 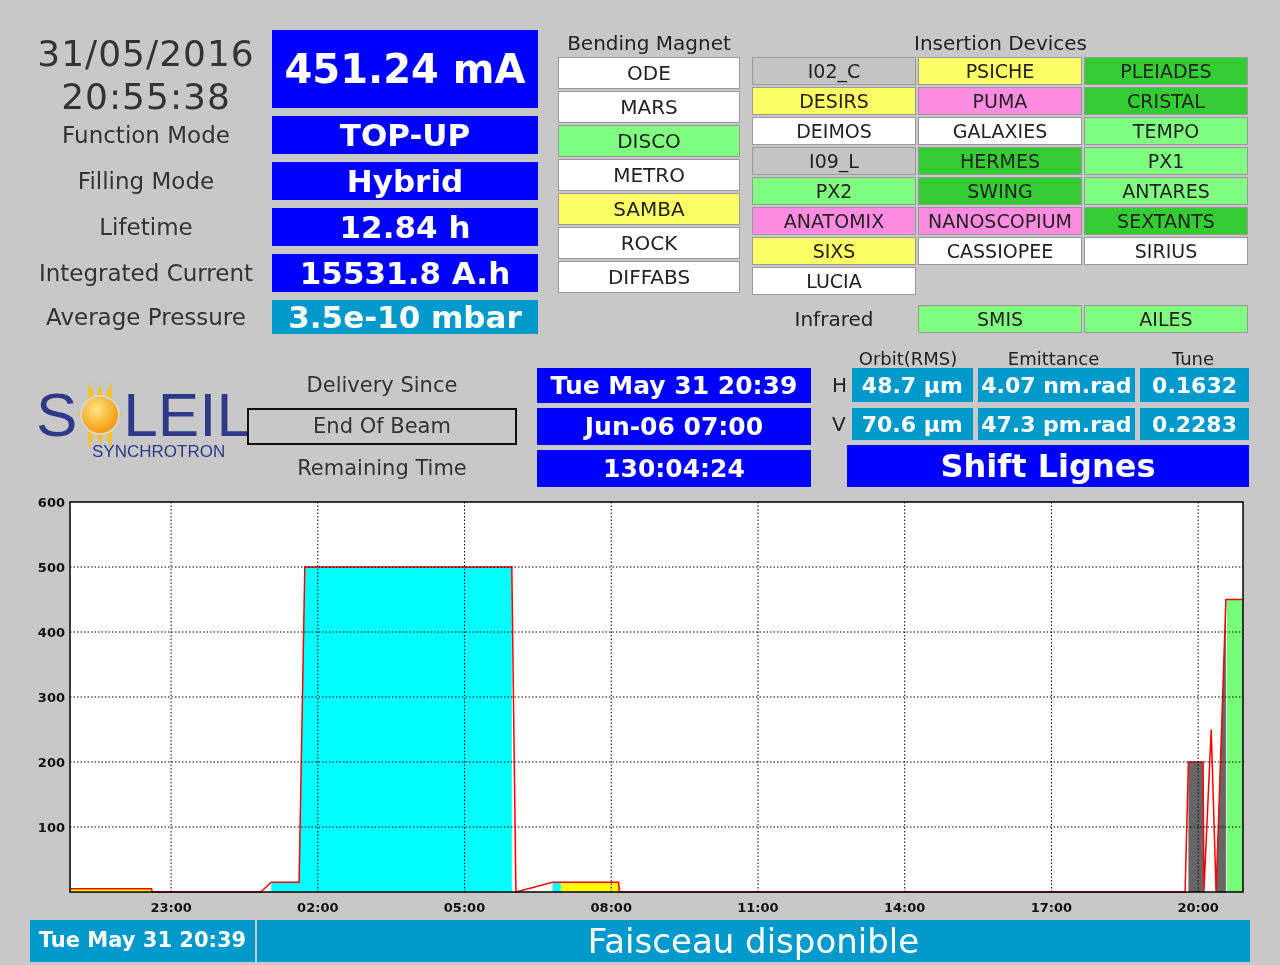 What do you see at coordinates (1166, 131) in the screenshot?
I see `beamline-status: TEMPO` at bounding box center [1166, 131].